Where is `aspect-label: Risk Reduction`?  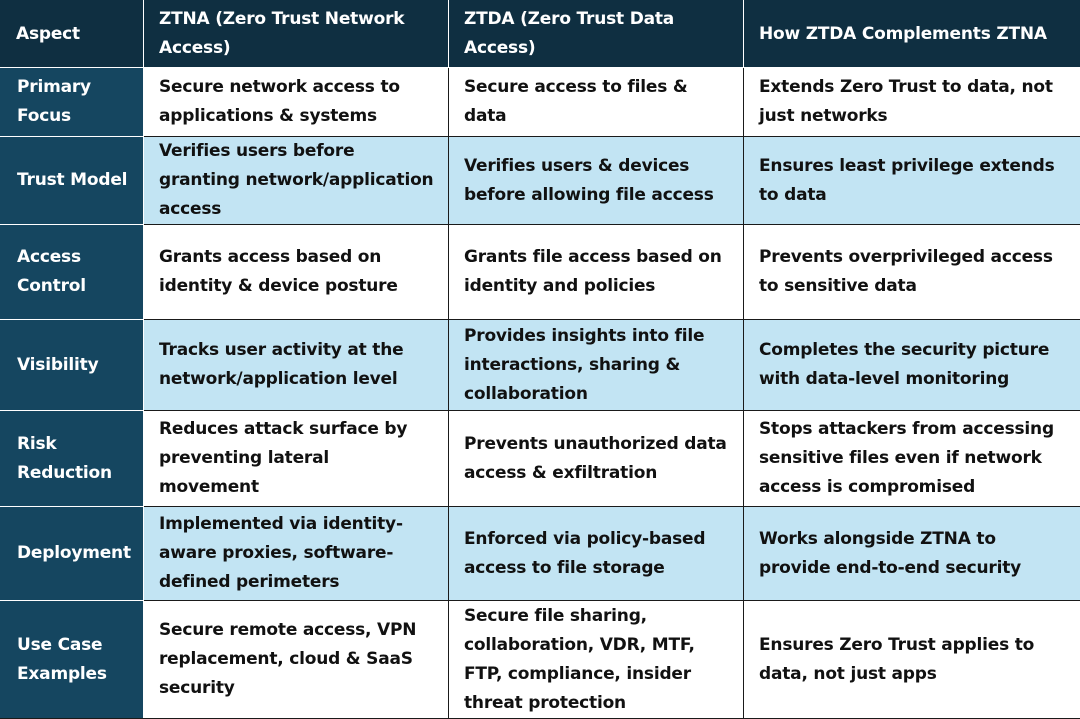 aspect-label: Risk Reduction is located at coordinates (72, 459).